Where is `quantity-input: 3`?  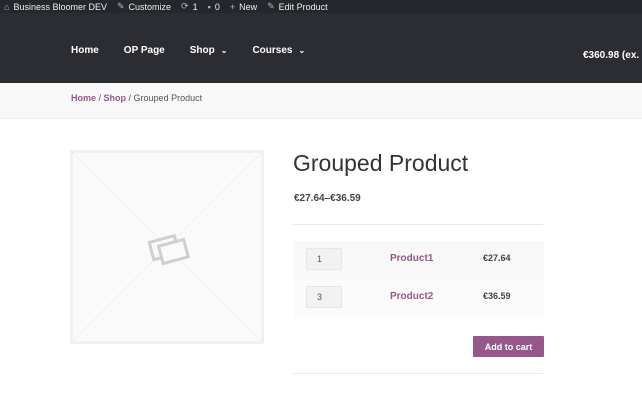
quantity-input: 3 is located at coordinates (324, 297).